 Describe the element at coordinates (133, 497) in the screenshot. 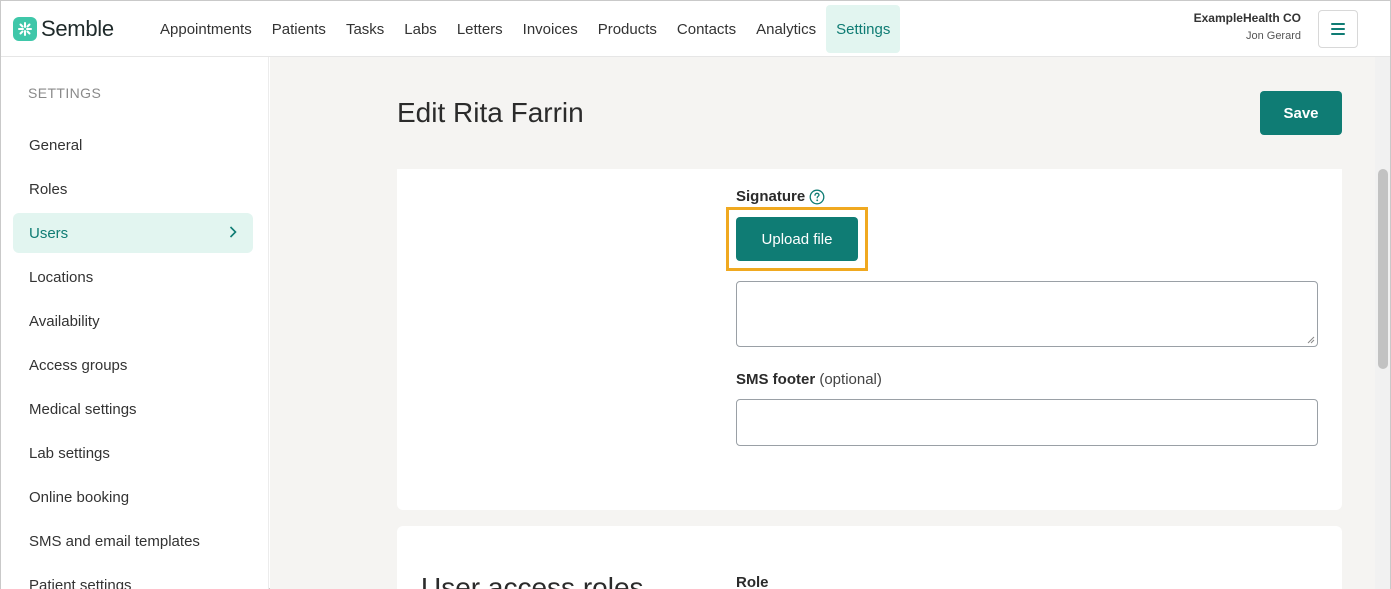

I see `sidebar-item-online-booking: Online booking` at that location.